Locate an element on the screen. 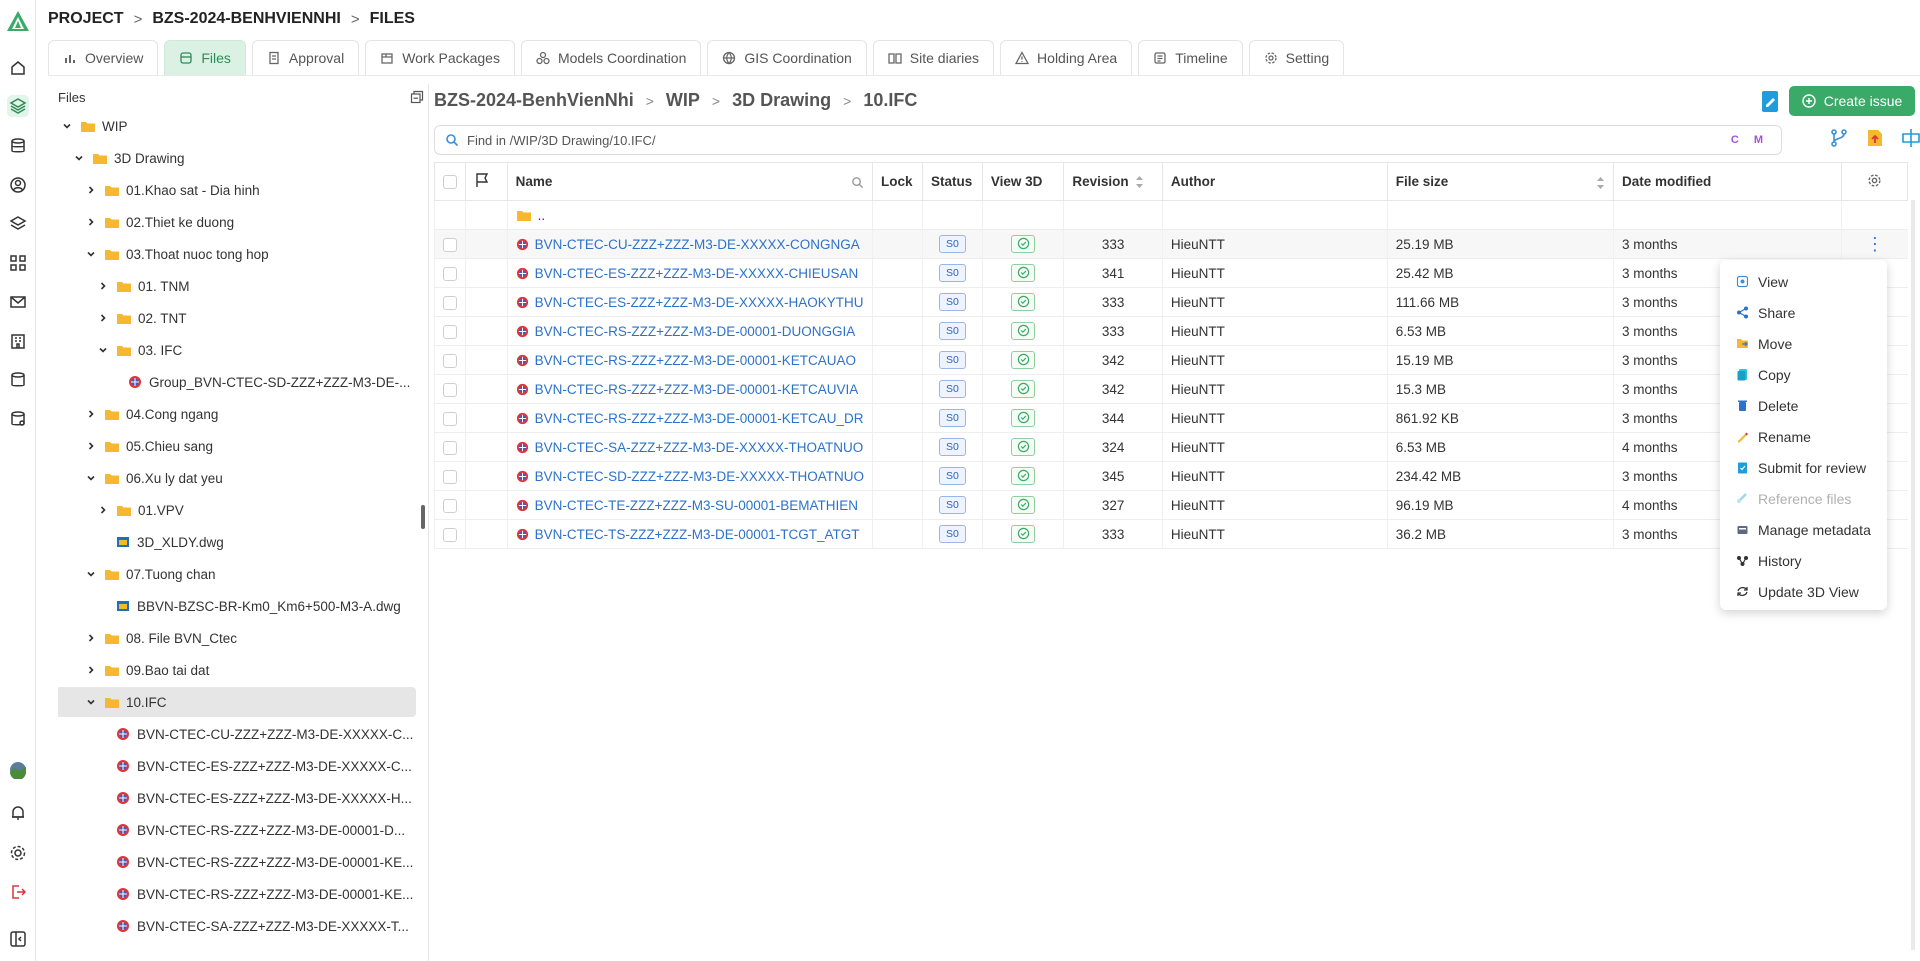 The image size is (1920, 961). column-view-3d: View 3D is located at coordinates (1023, 181).